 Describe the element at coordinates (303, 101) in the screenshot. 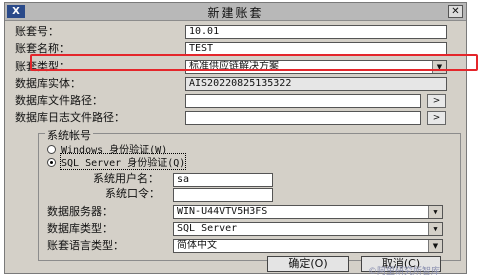

I see `db-file-path-input` at that location.